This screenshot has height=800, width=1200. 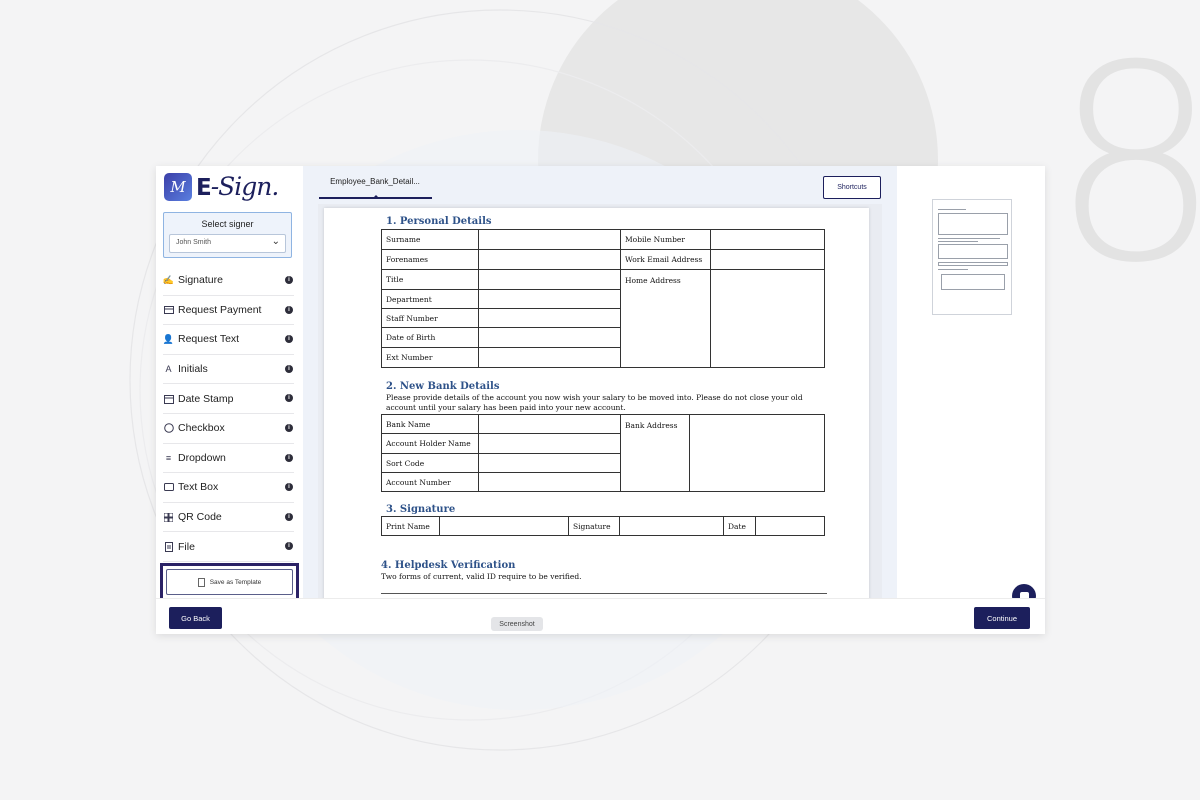 I want to click on qr-icon, so click(x=168, y=517).